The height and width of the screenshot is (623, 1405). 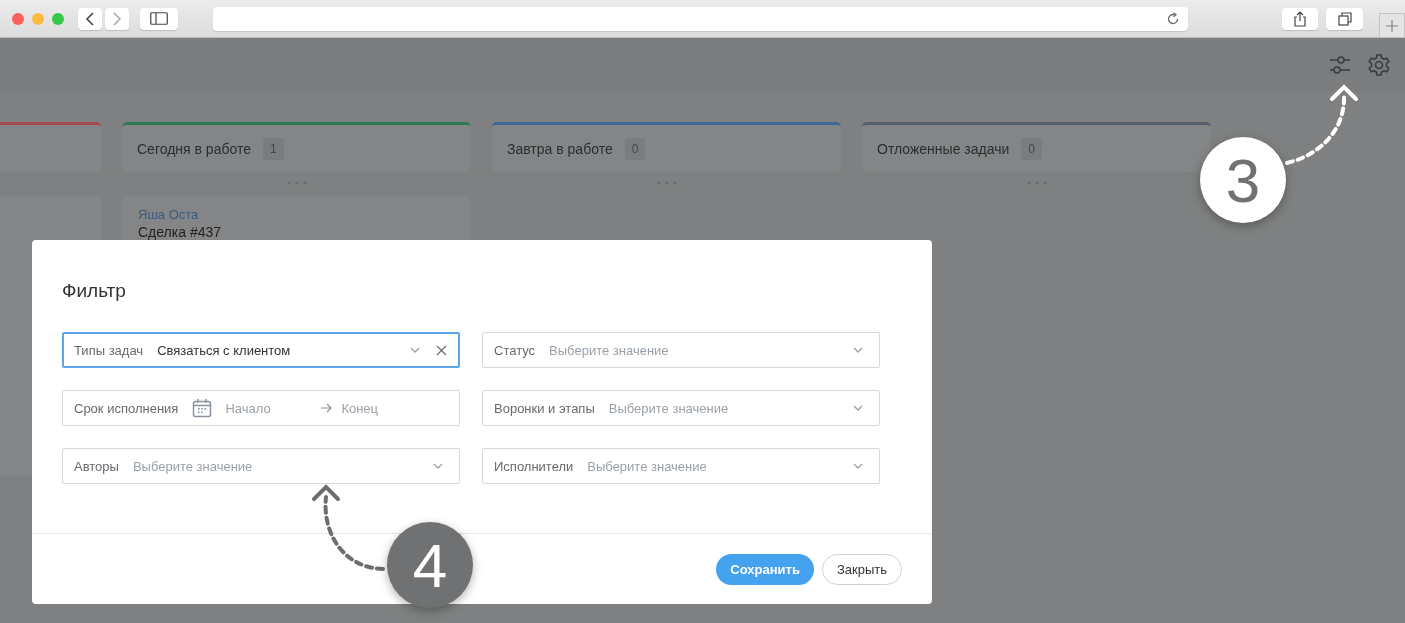 I want to click on new-tab-button, so click(x=1392, y=25).